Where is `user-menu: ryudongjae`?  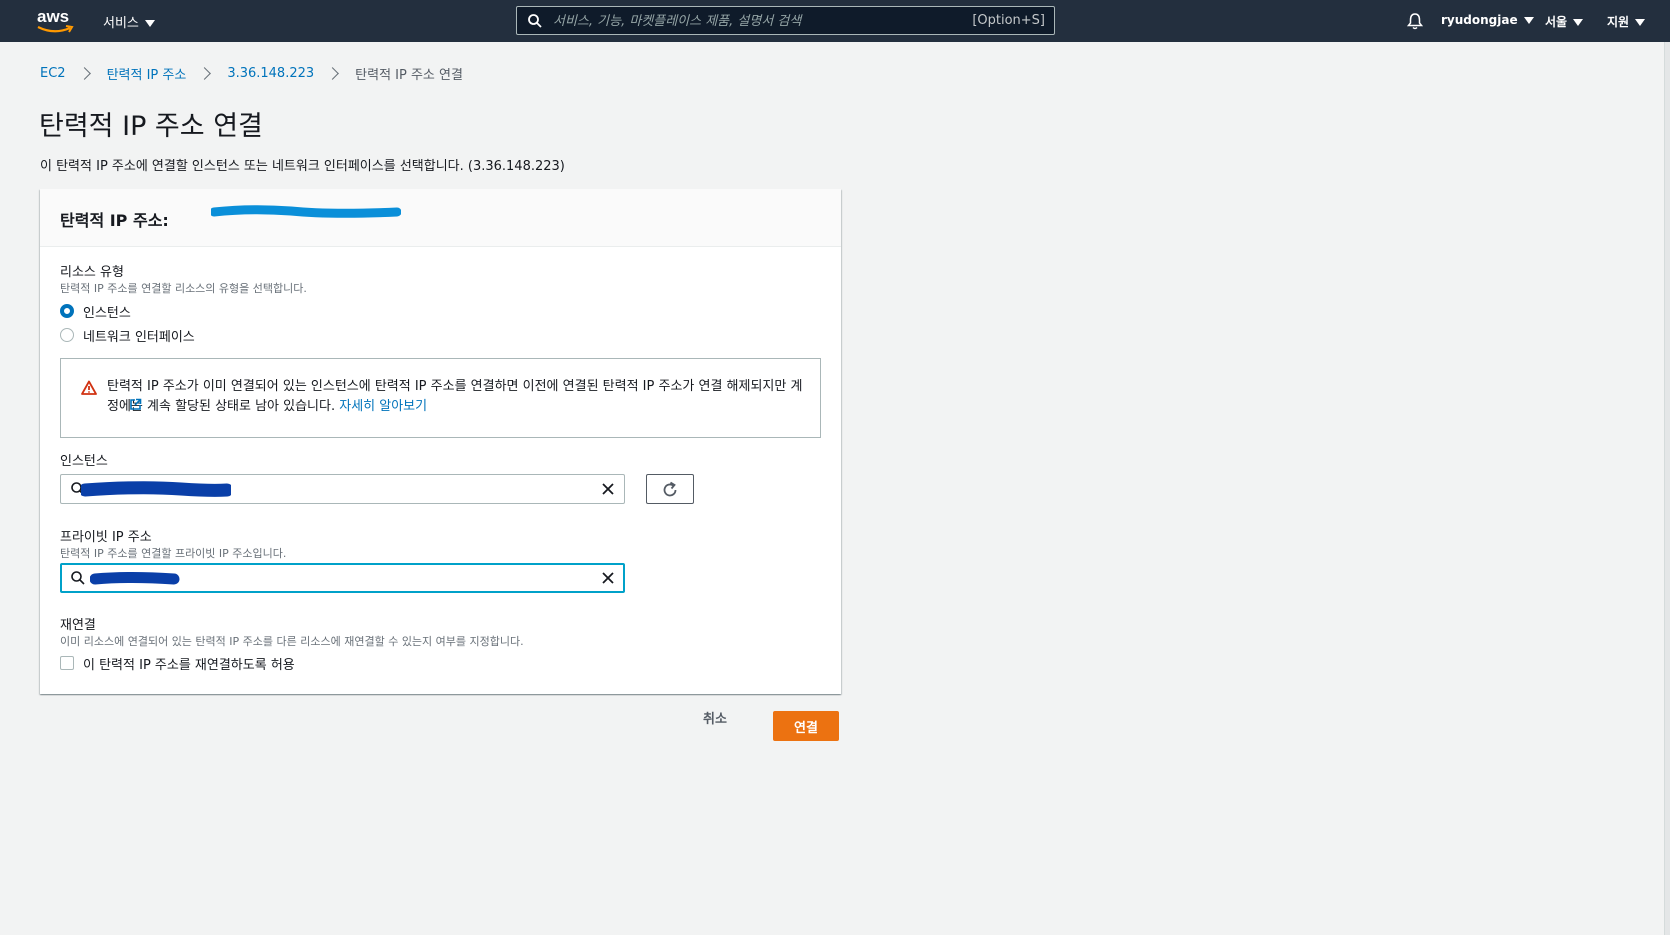
user-menu: ryudongjae is located at coordinates (1487, 20).